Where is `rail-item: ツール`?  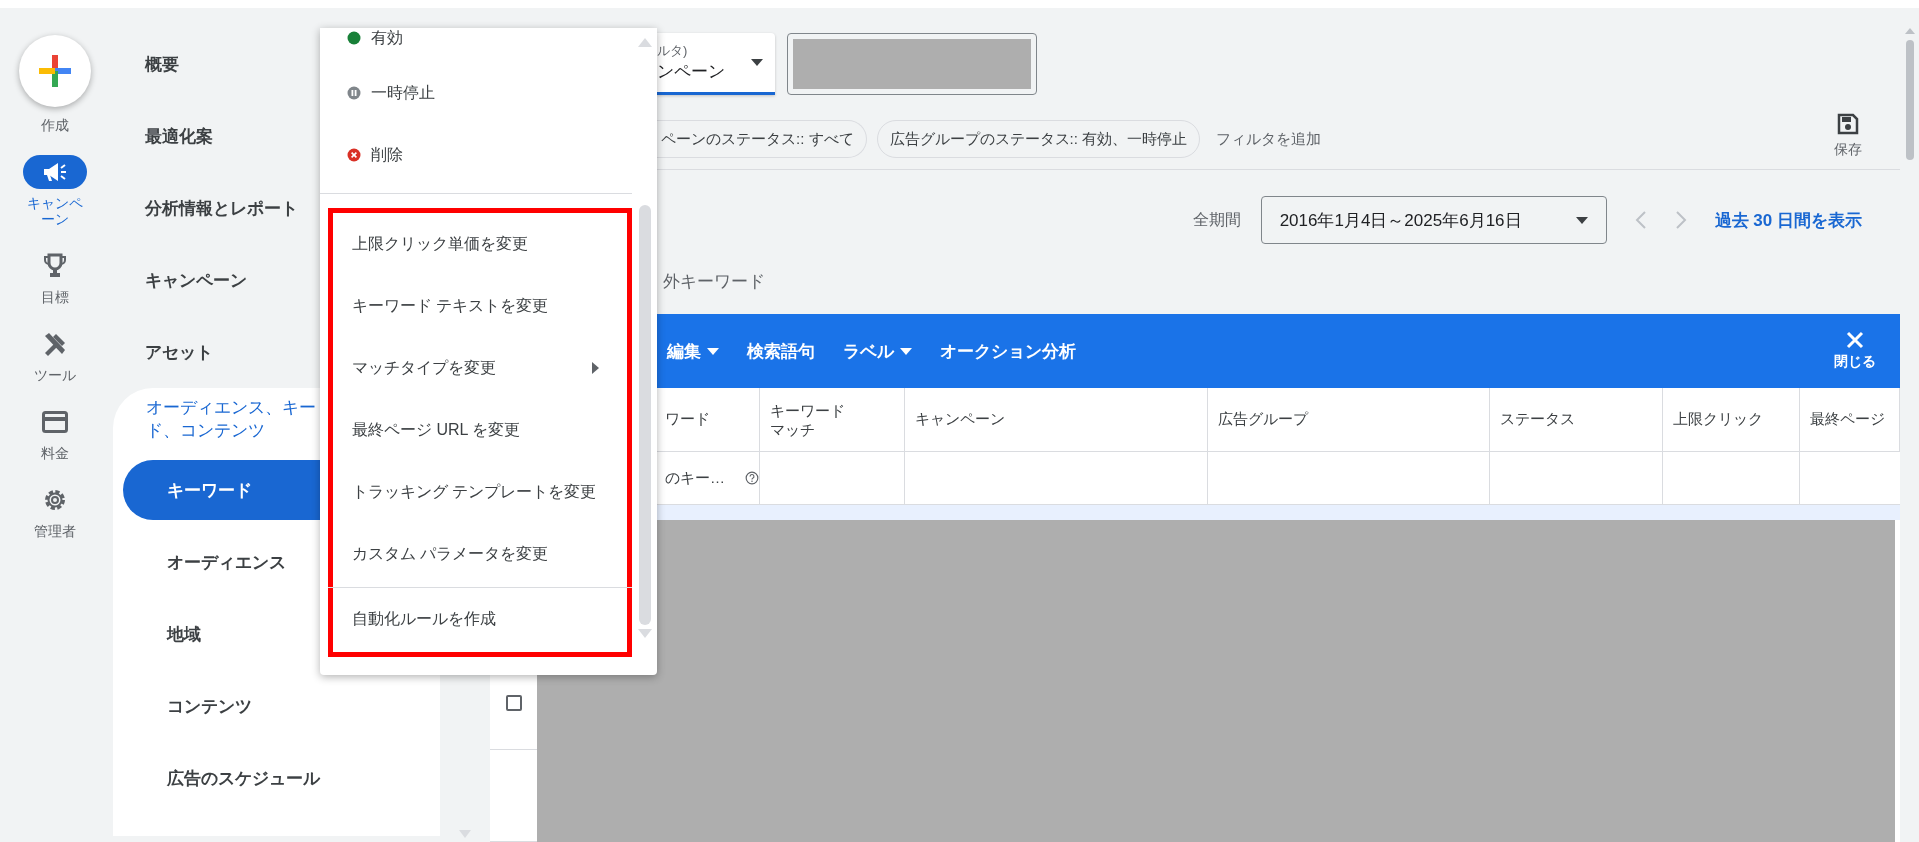 rail-item: ツール is located at coordinates (55, 355).